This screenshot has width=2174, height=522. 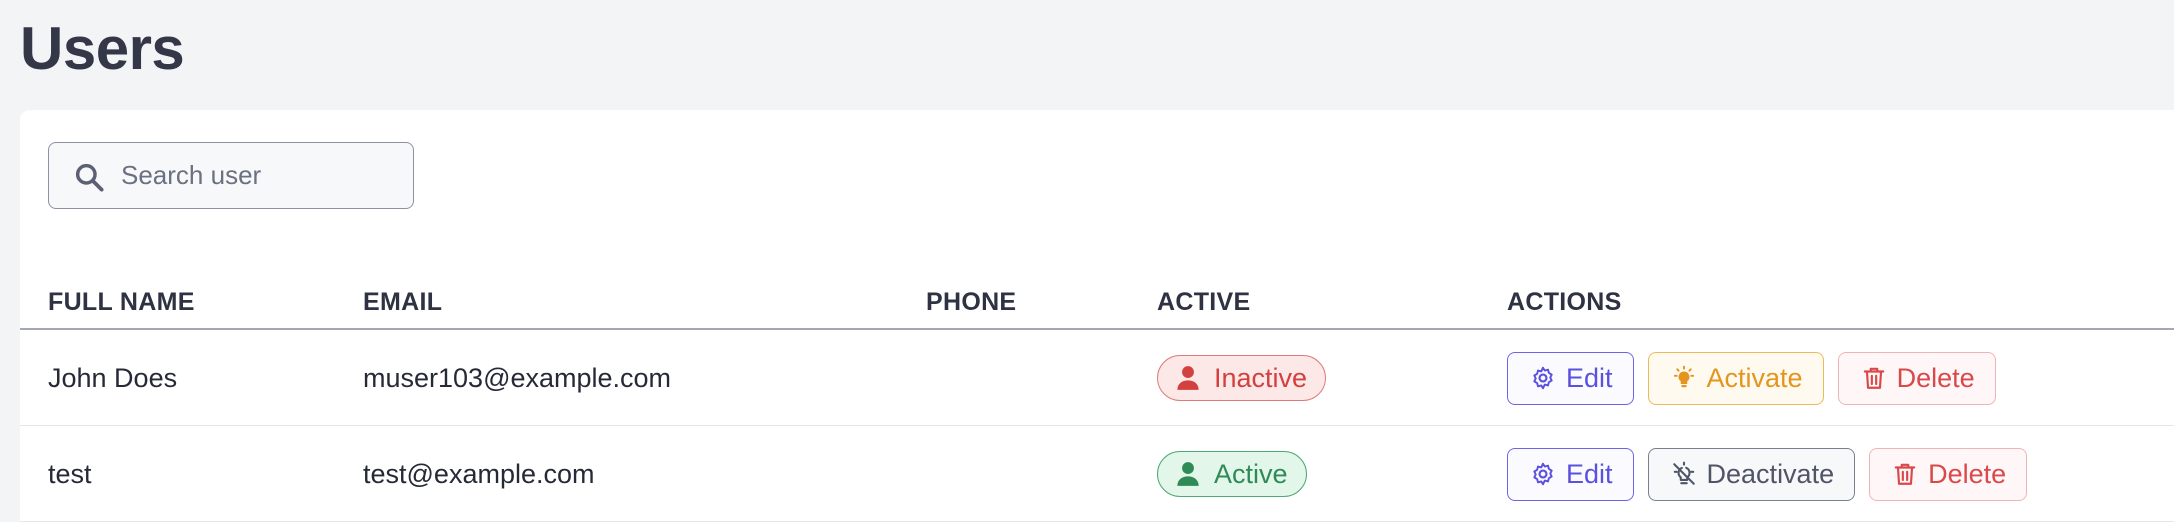 I want to click on activate-button: Activate, so click(x=1735, y=378).